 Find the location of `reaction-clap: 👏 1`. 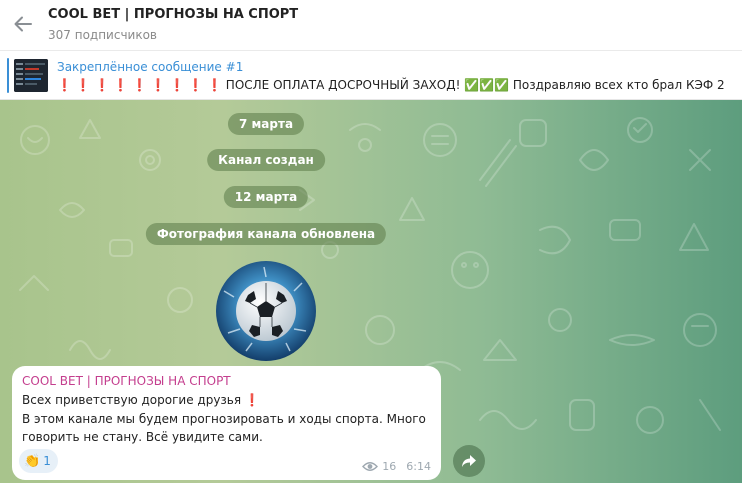

reaction-clap: 👏 1 is located at coordinates (38, 461).